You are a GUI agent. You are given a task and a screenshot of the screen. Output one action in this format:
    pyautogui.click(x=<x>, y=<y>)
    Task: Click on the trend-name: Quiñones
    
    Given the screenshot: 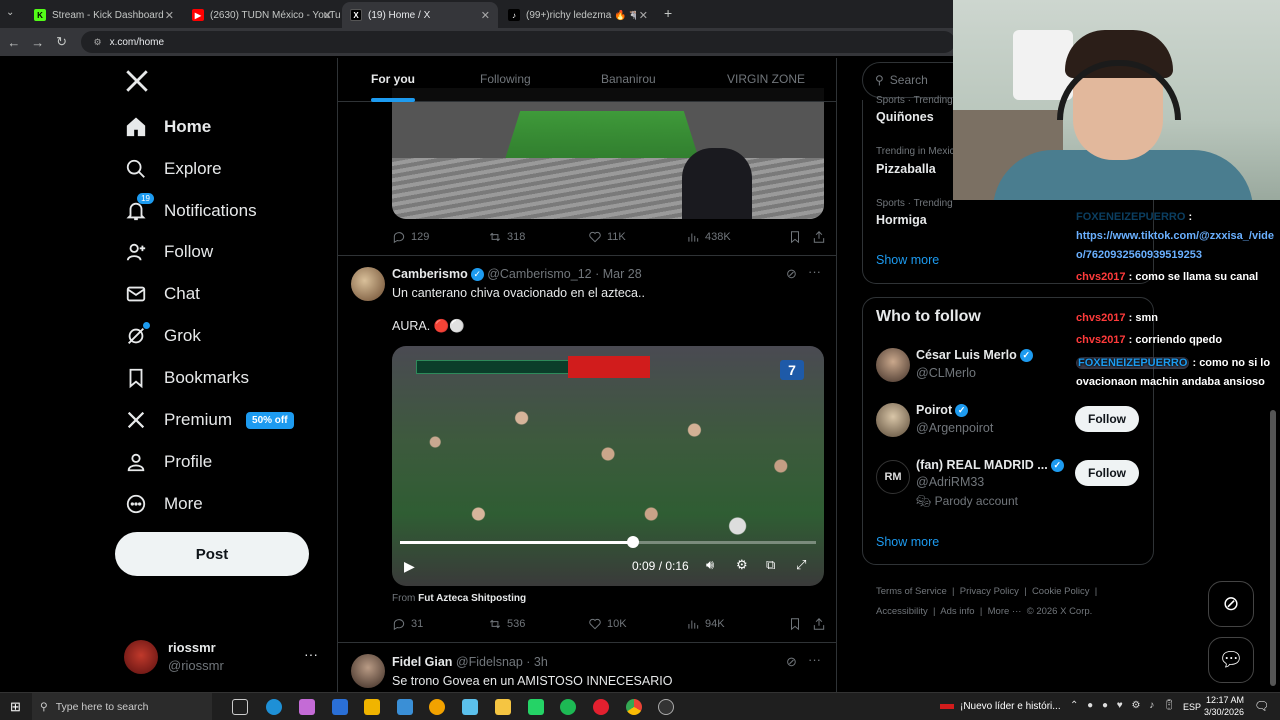 What is the action you would take?
    pyautogui.click(x=905, y=117)
    